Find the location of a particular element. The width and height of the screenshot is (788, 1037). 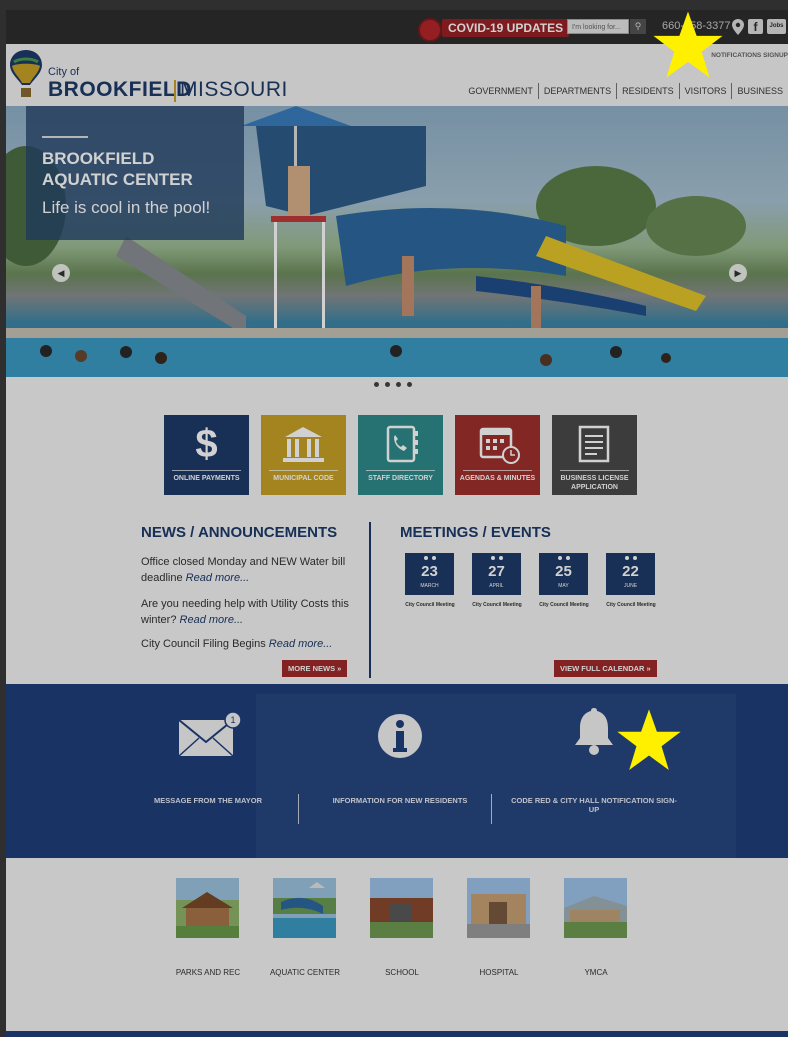

event-day: 22 is located at coordinates (630, 571).